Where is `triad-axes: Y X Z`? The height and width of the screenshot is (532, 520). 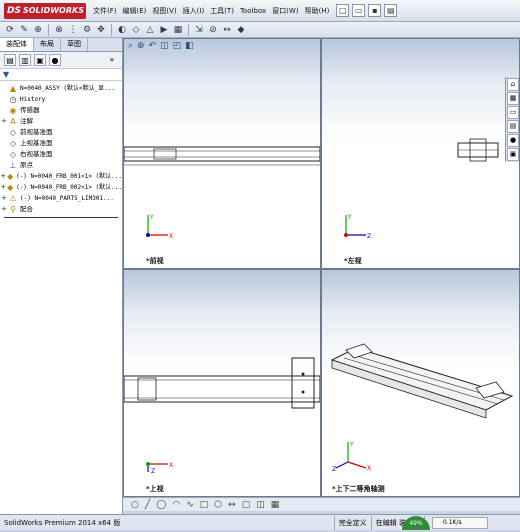
triad-axes: Y X Z is located at coordinates (351, 456).